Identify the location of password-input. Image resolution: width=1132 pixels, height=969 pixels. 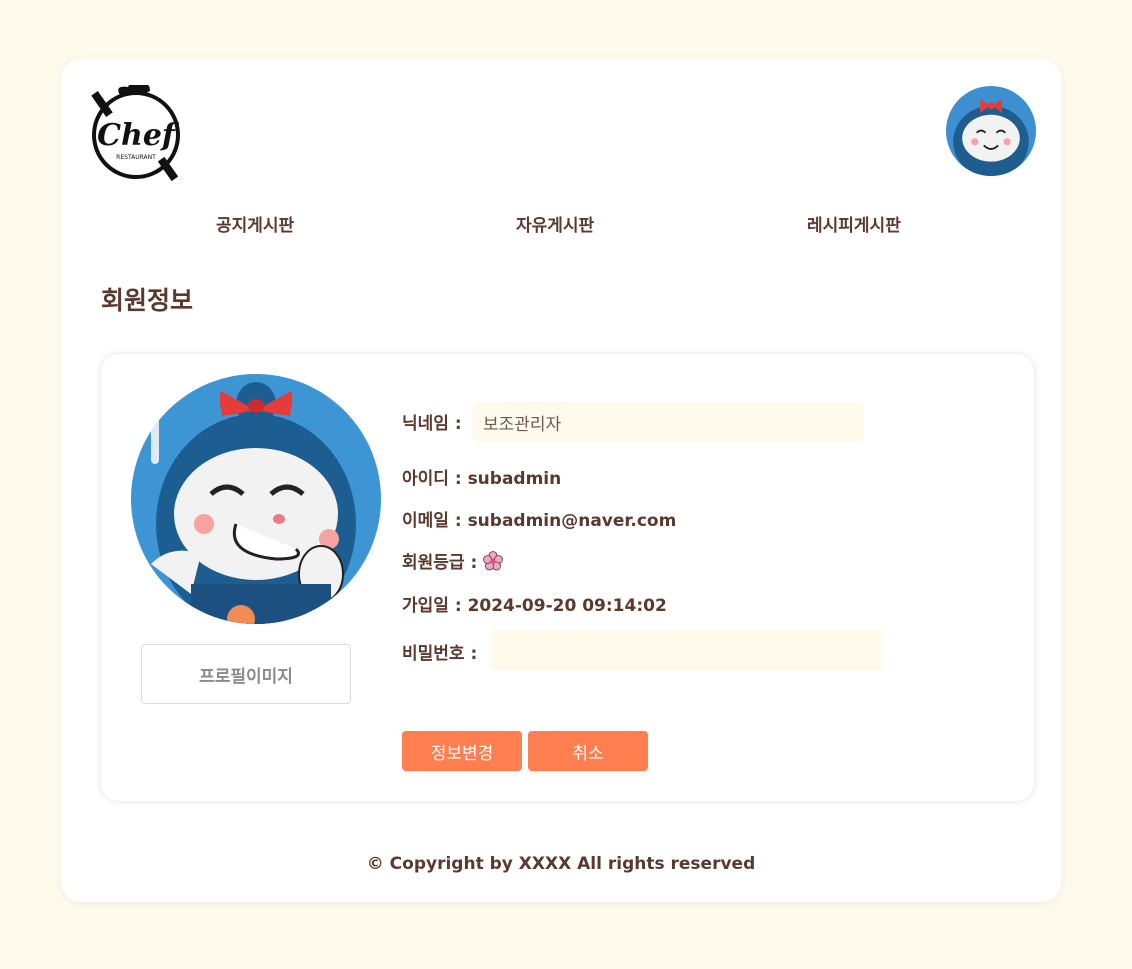
(687, 650).